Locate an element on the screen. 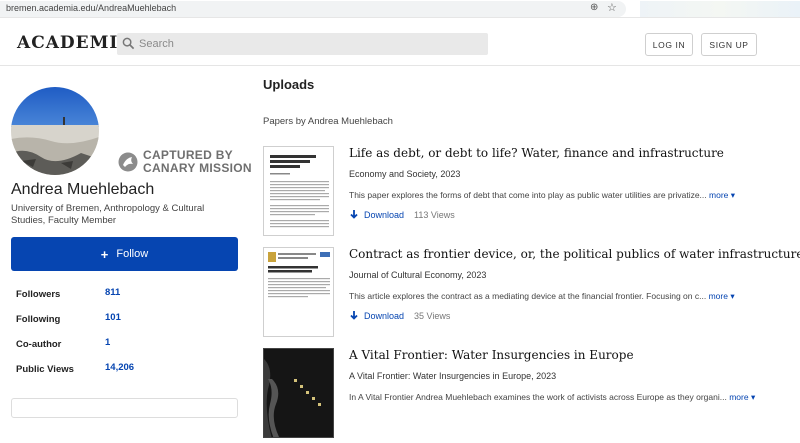 Image resolution: width=800 pixels, height=443 pixels. site-header: ACADEMIA LOG IN SIGN UP is located at coordinates (400, 42).